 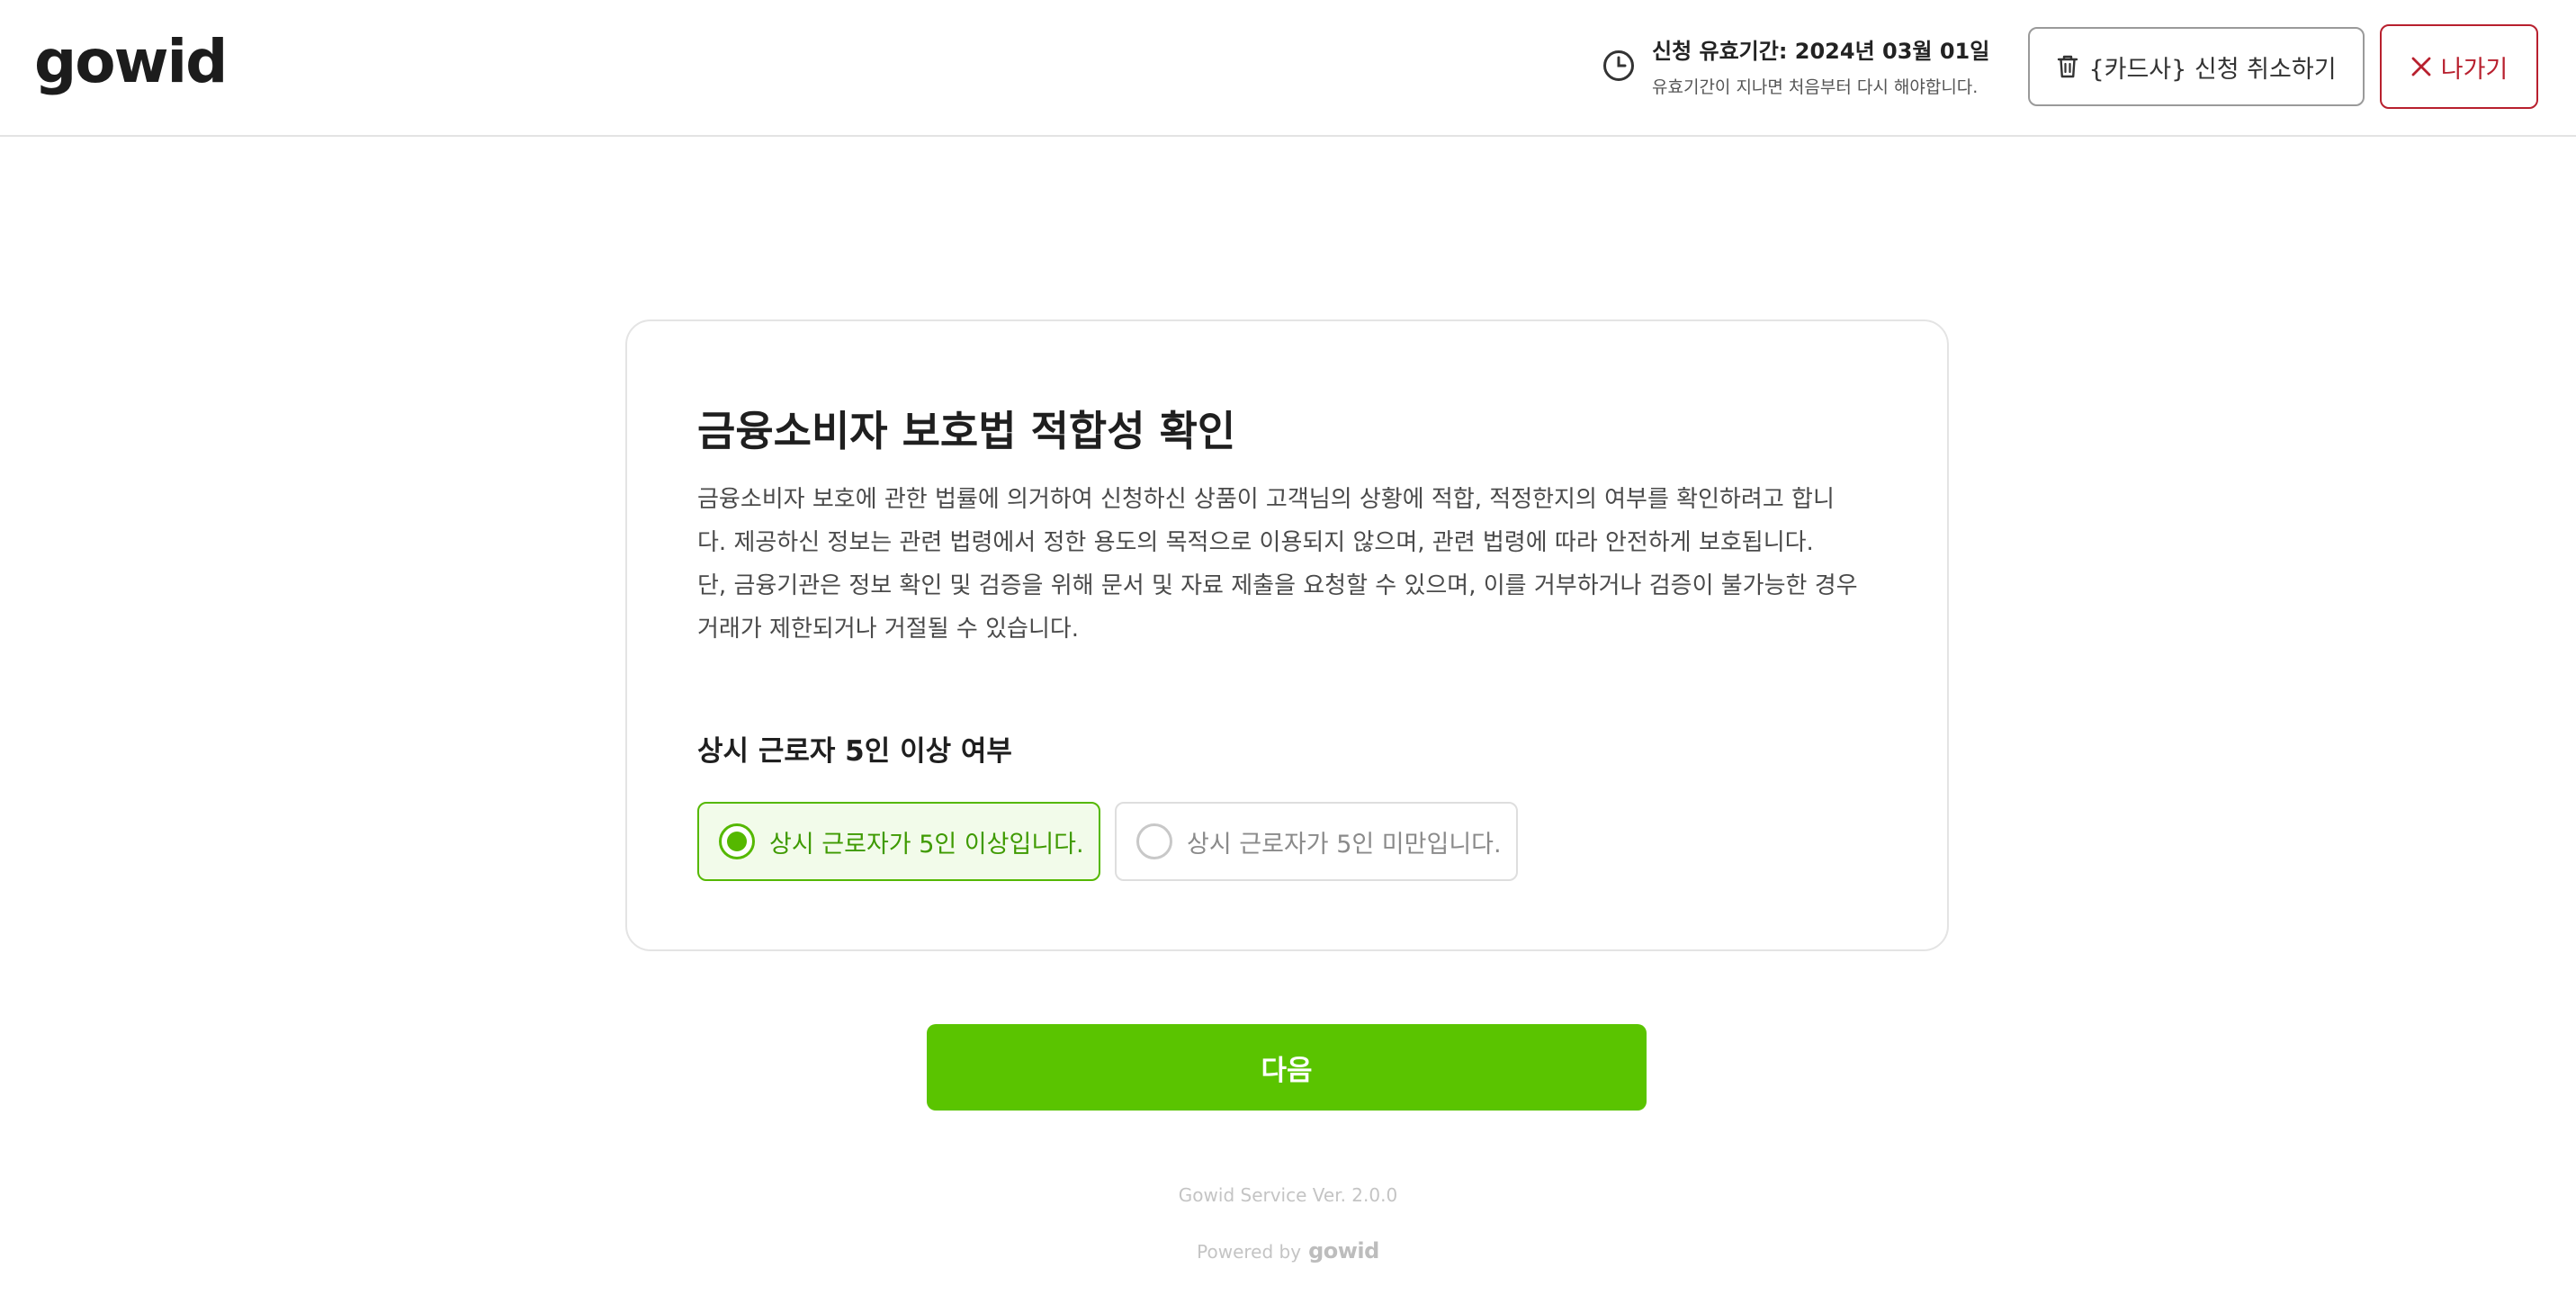 I want to click on question-label: 상시 근로자 5인 이상 여부, so click(x=855, y=752).